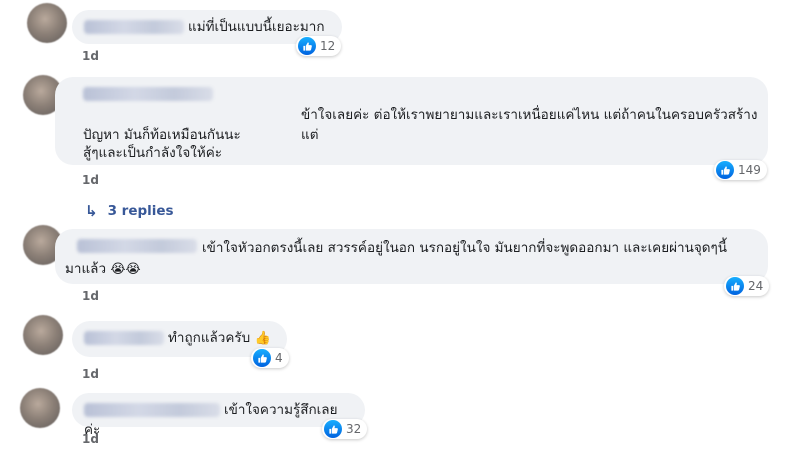 This screenshot has height=457, width=800. Describe the element at coordinates (345, 429) in the screenshot. I see `like-reaction-count: 32` at that location.